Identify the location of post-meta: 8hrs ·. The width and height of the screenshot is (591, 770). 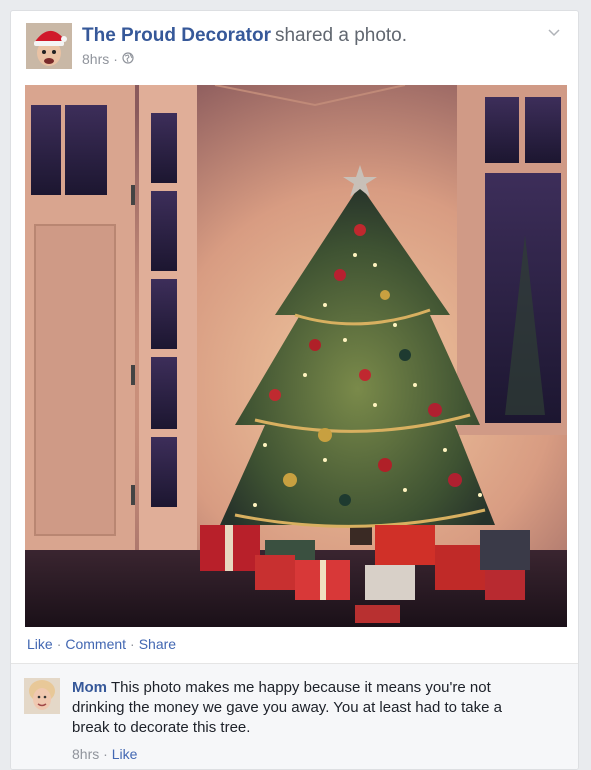
(244, 59).